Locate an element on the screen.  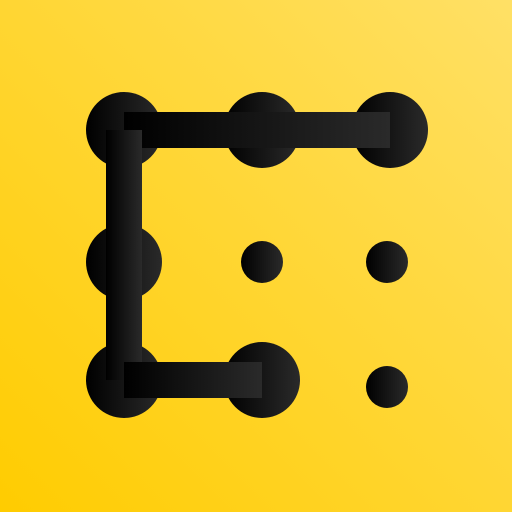
dot-bottom-right is located at coordinates (387, 387).